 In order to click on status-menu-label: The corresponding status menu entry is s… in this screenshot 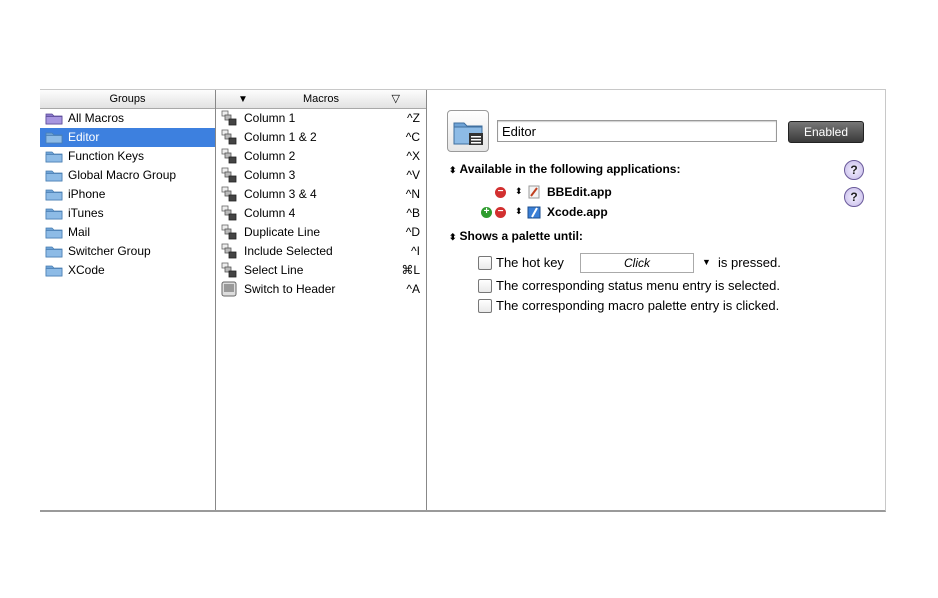, I will do `click(638, 285)`.